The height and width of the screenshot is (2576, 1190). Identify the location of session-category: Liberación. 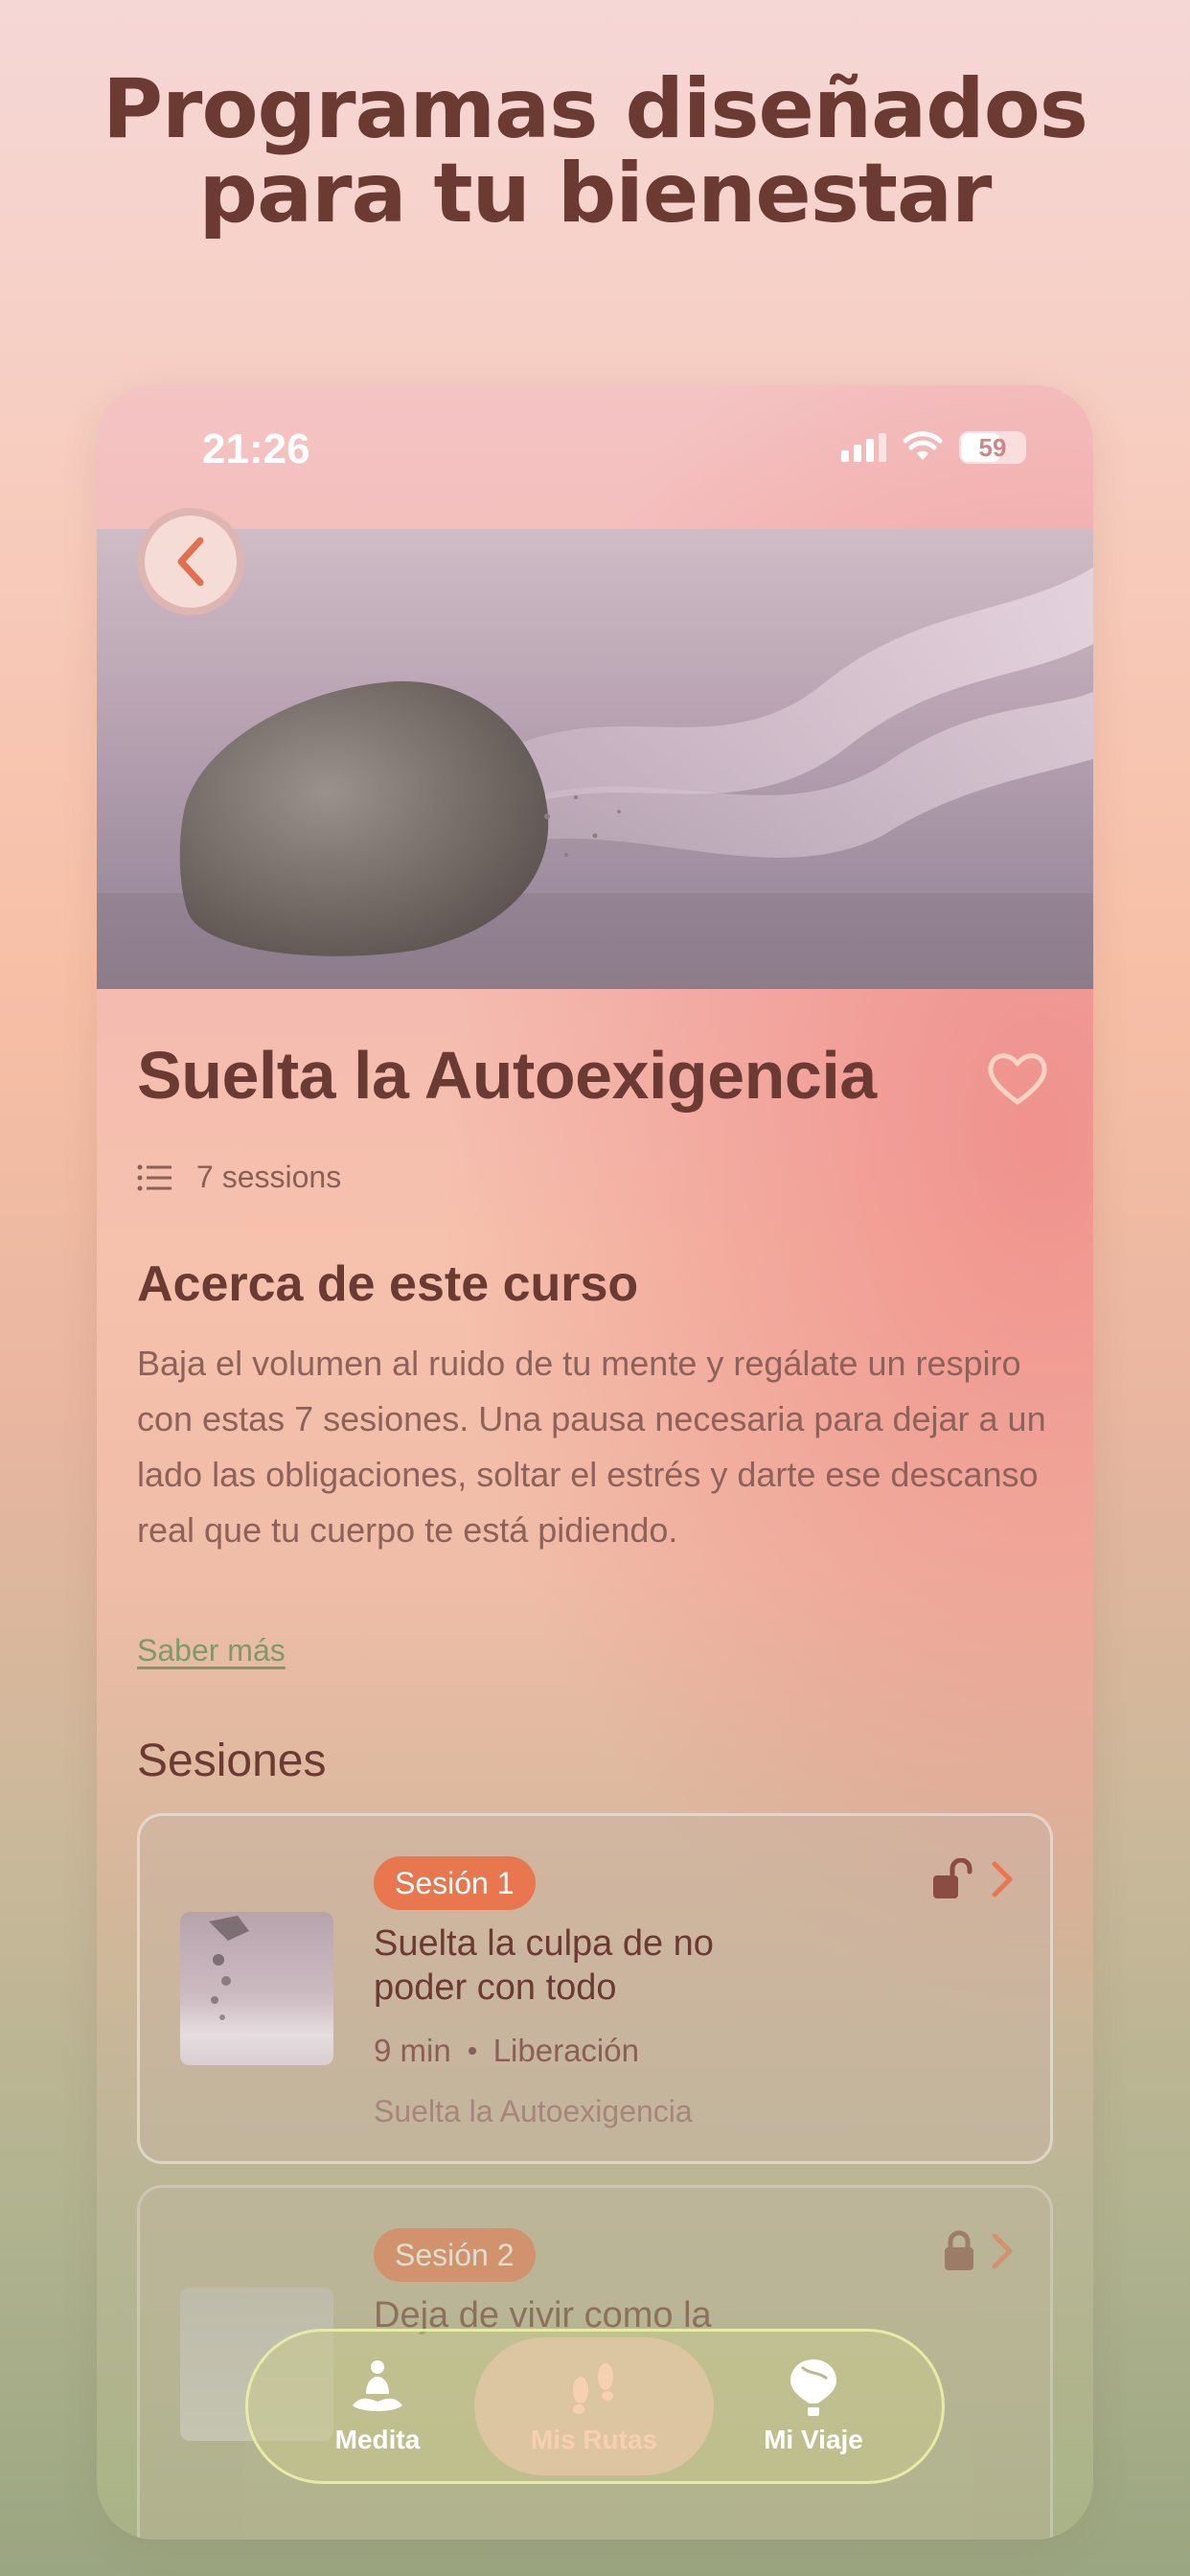
(565, 2050).